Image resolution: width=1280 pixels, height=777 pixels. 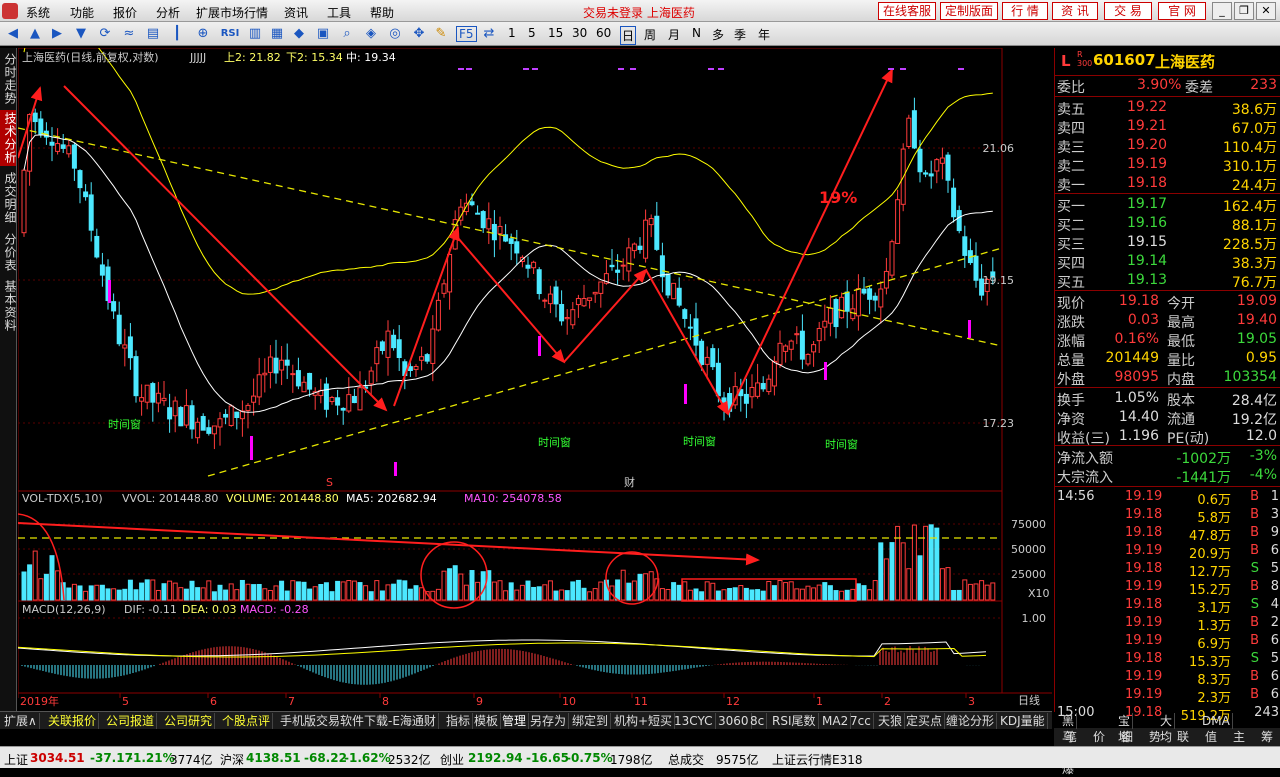 What do you see at coordinates (794, 721) in the screenshot?
I see `bottom-tab: RSI尾数` at bounding box center [794, 721].